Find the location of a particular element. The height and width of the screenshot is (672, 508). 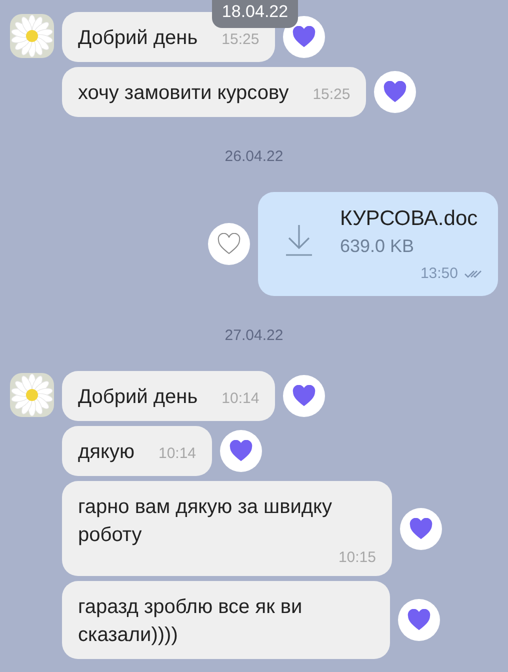

message-text: дякую is located at coordinates (106, 452).